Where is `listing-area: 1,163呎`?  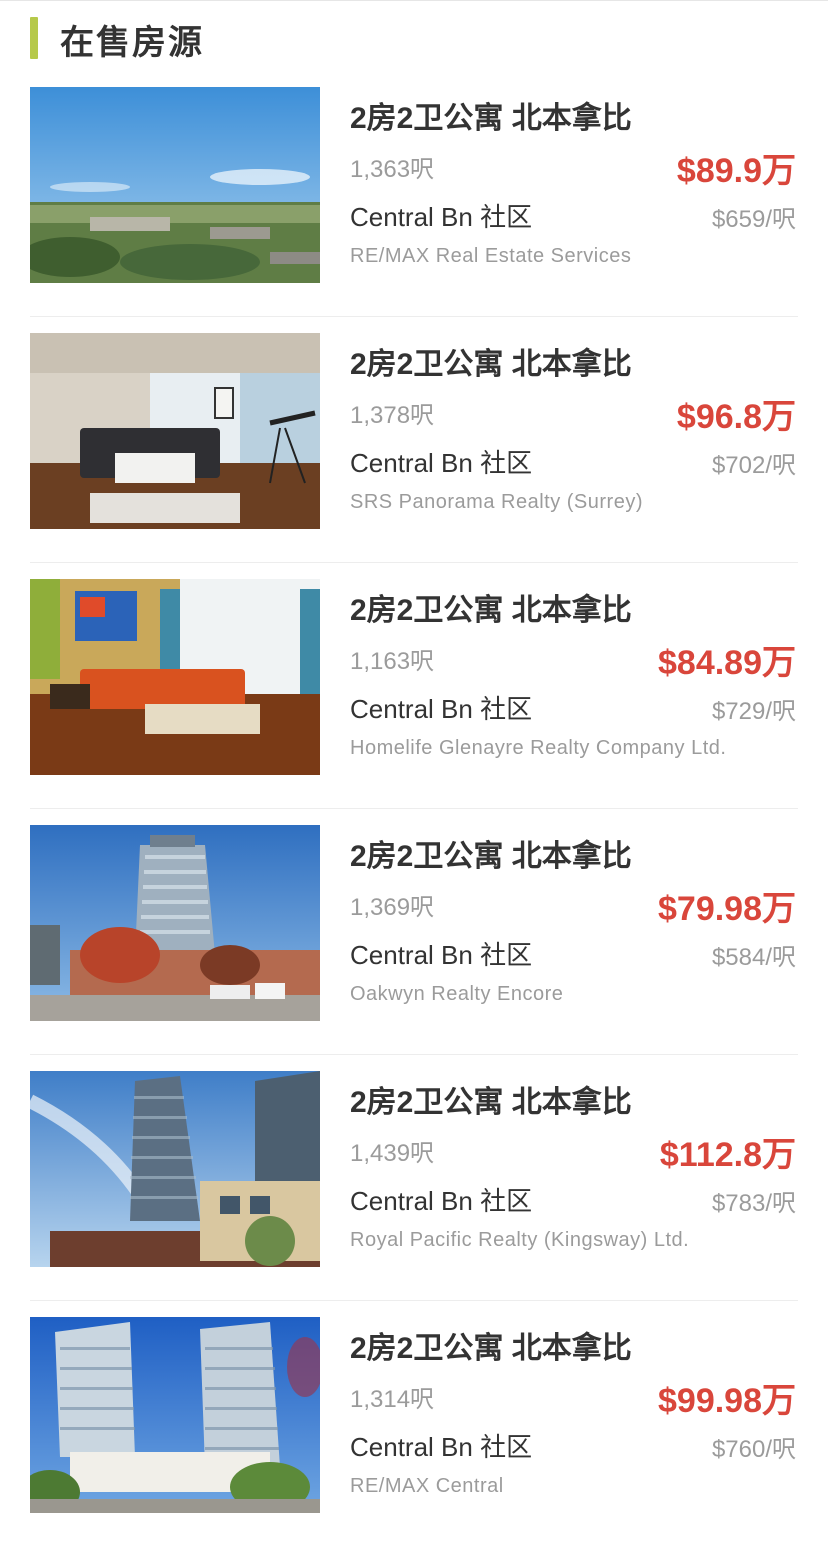
listing-area: 1,163呎 is located at coordinates (392, 661).